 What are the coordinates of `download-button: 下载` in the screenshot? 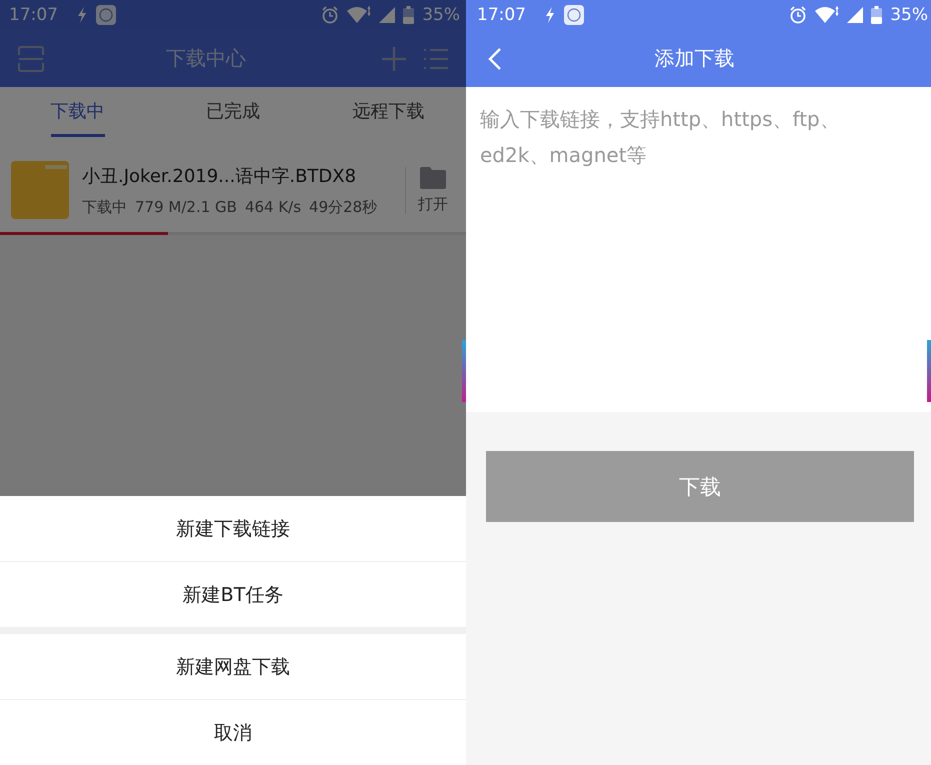 It's located at (700, 486).